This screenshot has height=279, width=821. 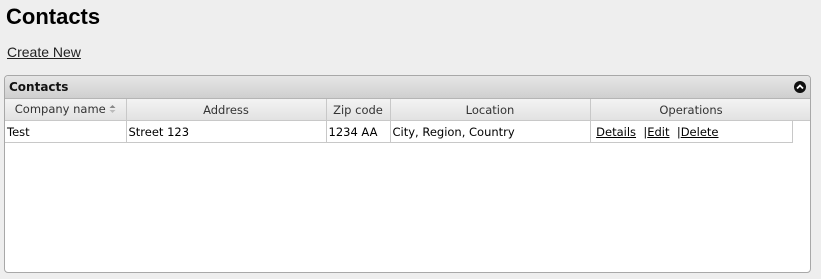 What do you see at coordinates (801, 110) in the screenshot?
I see `table-header-filler` at bounding box center [801, 110].